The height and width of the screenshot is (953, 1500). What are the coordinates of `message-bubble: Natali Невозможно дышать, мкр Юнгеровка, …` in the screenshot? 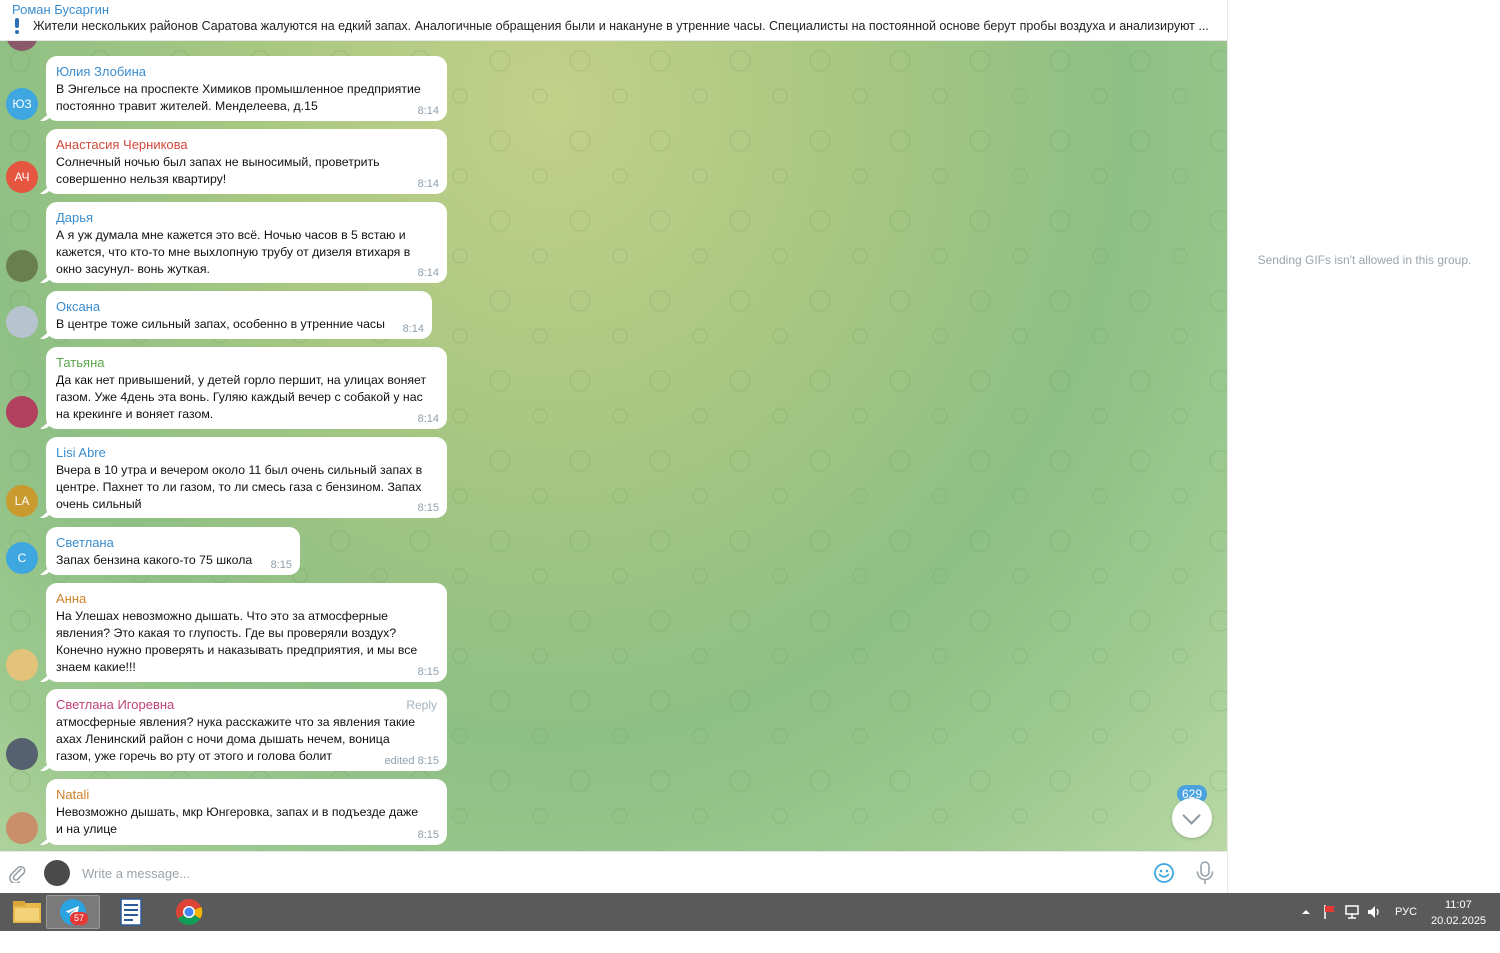 It's located at (243, 812).